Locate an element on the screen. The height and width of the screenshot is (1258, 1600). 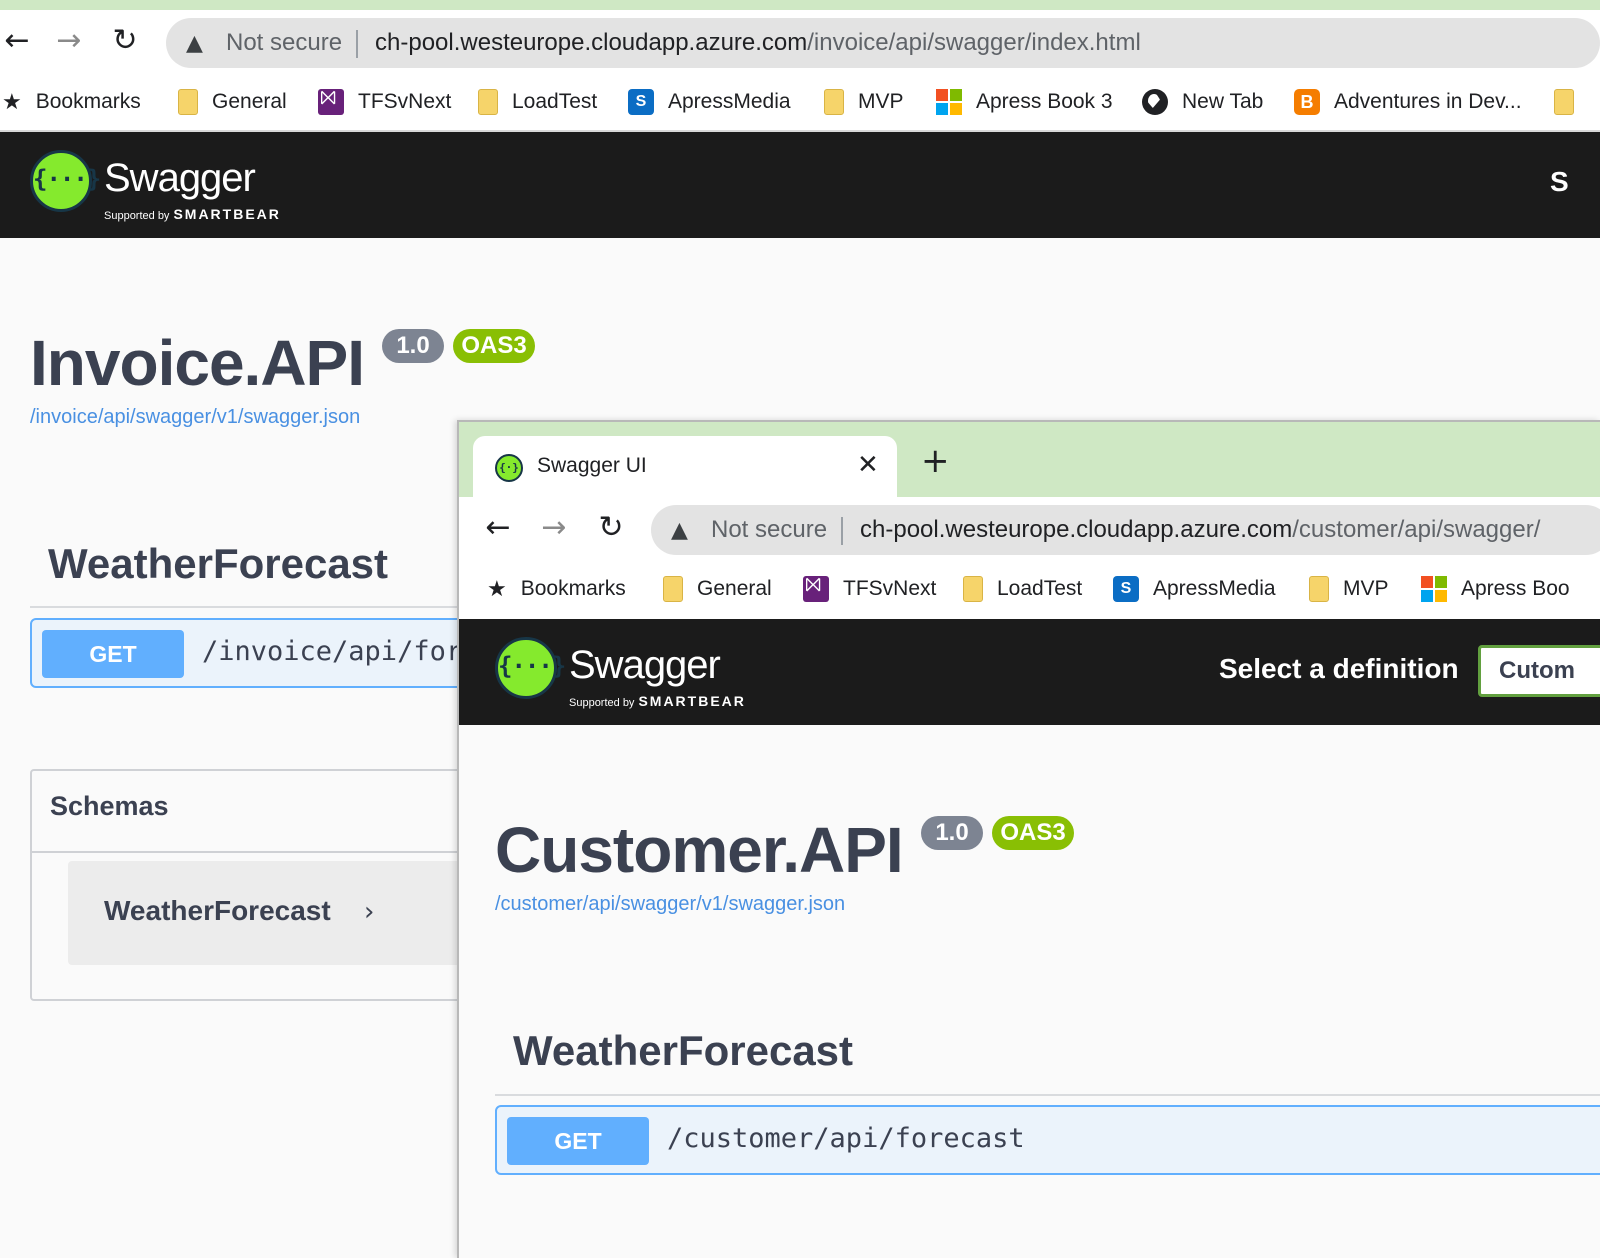
api-title: Invoice.API is located at coordinates (197, 363).